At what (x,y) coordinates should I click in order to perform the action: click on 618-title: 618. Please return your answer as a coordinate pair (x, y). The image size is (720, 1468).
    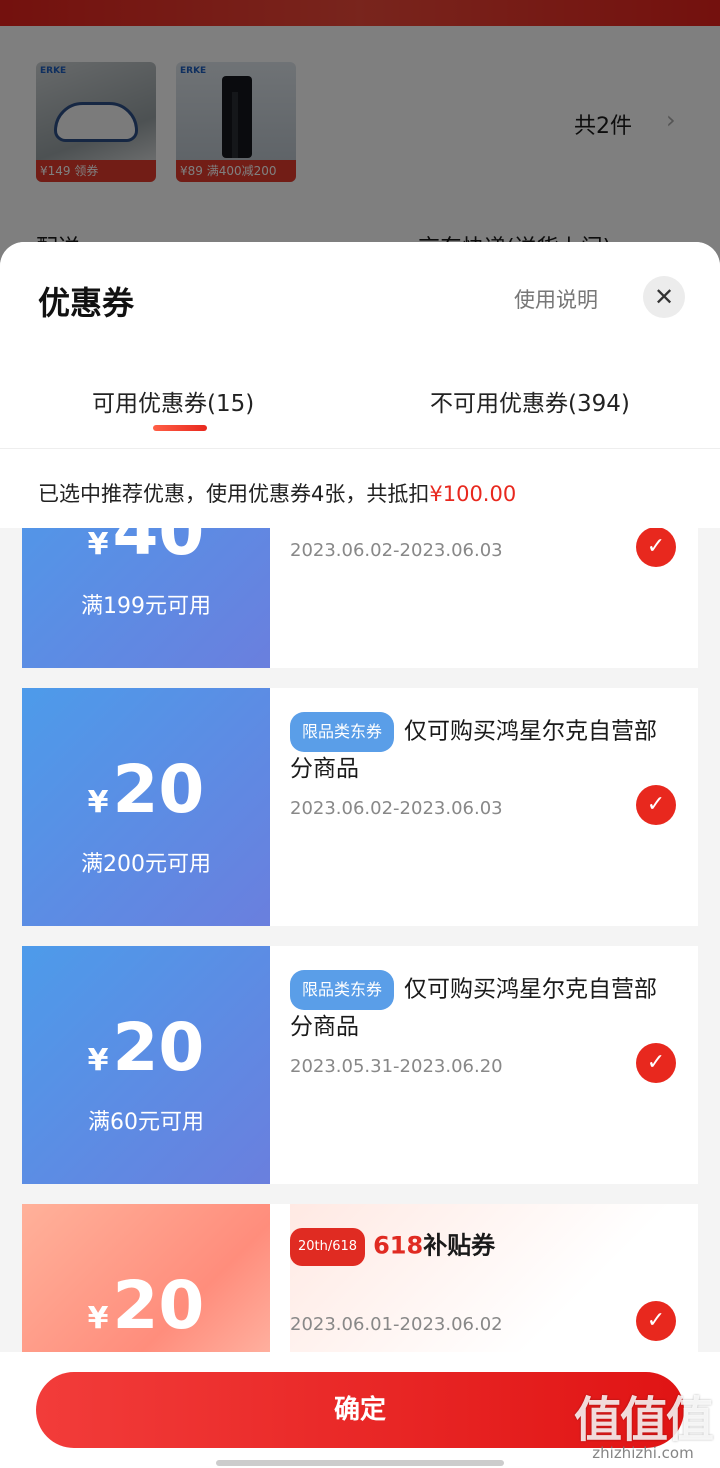
    Looking at the image, I should click on (398, 1245).